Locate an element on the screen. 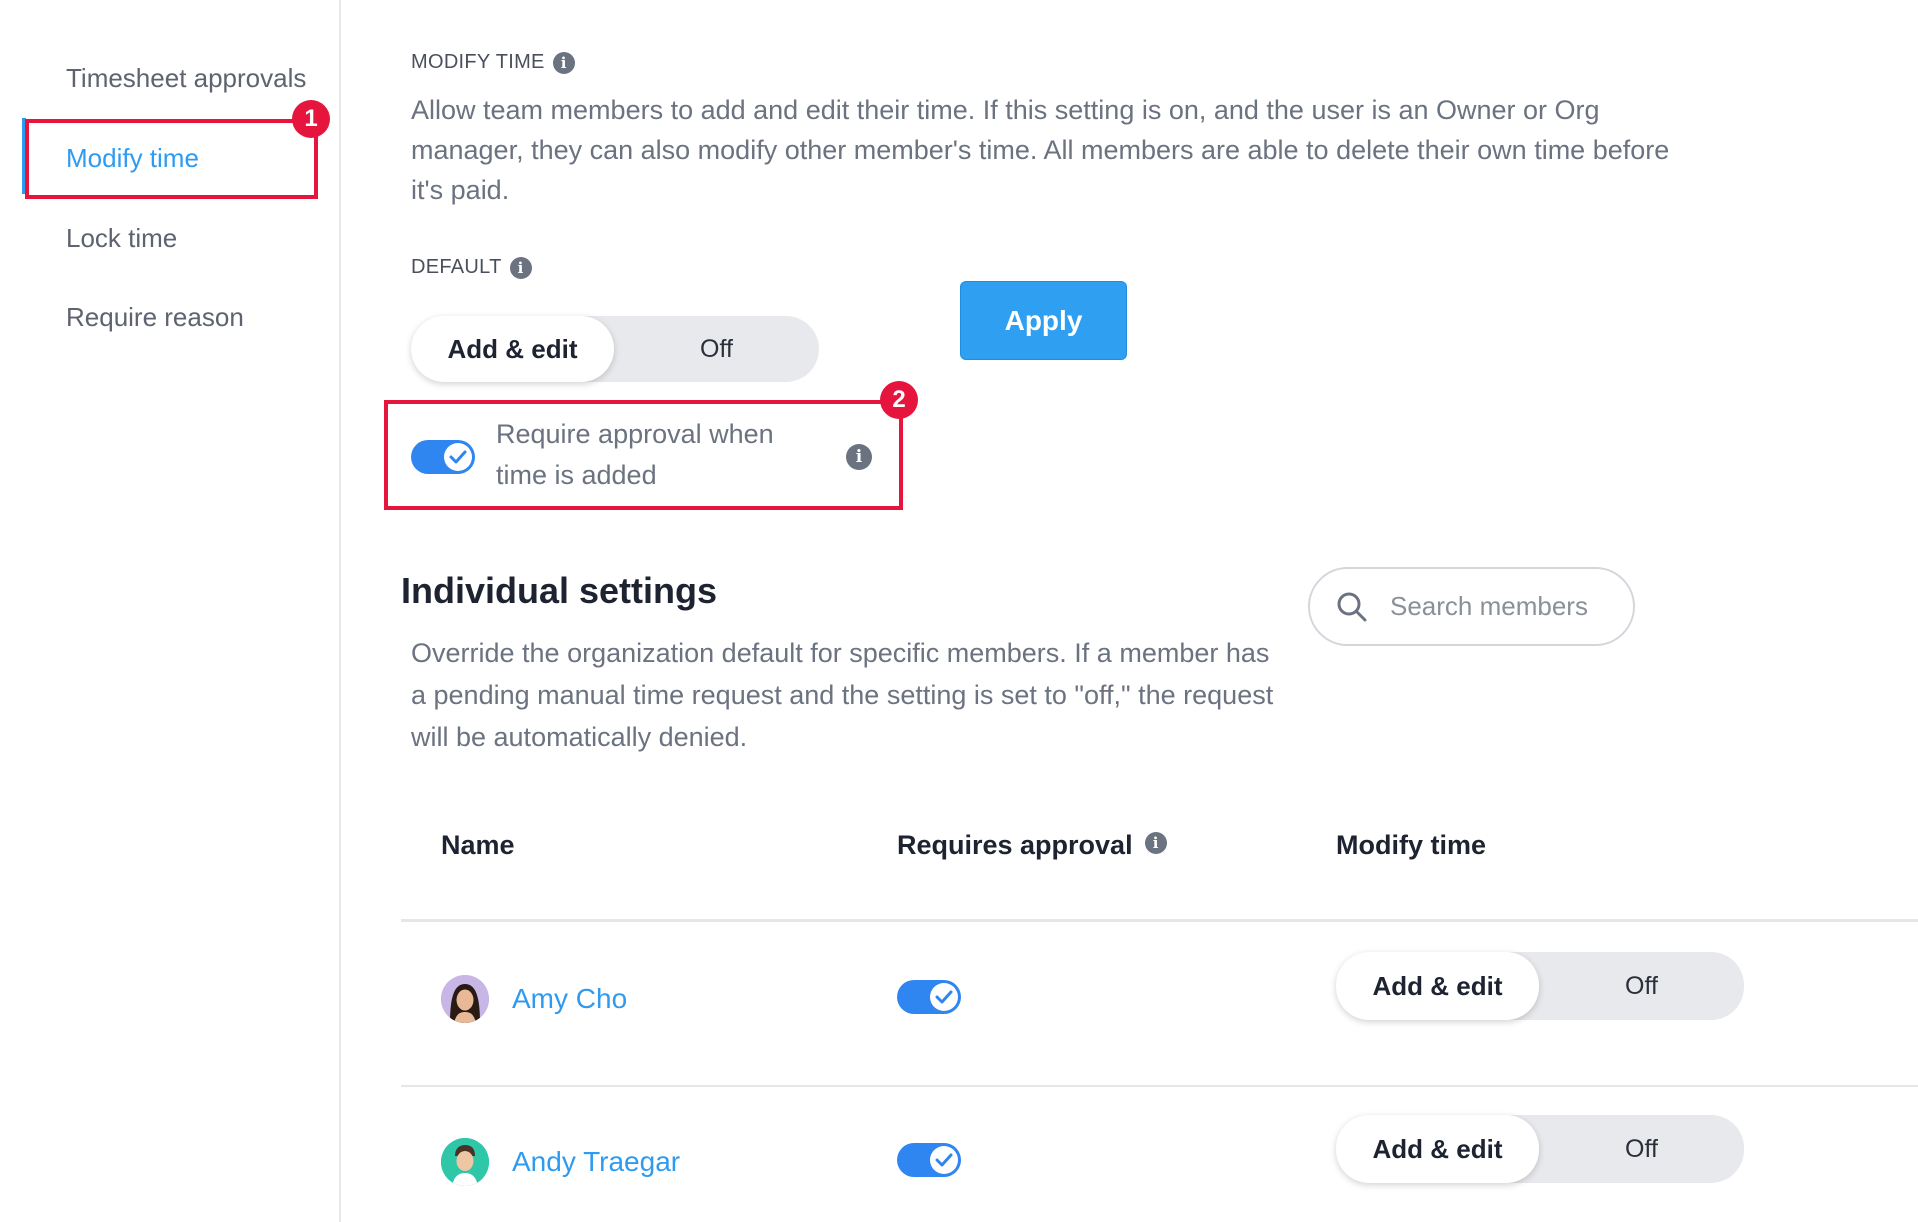 The width and height of the screenshot is (1918, 1222). annotation-badge-2: 2 is located at coordinates (899, 400).